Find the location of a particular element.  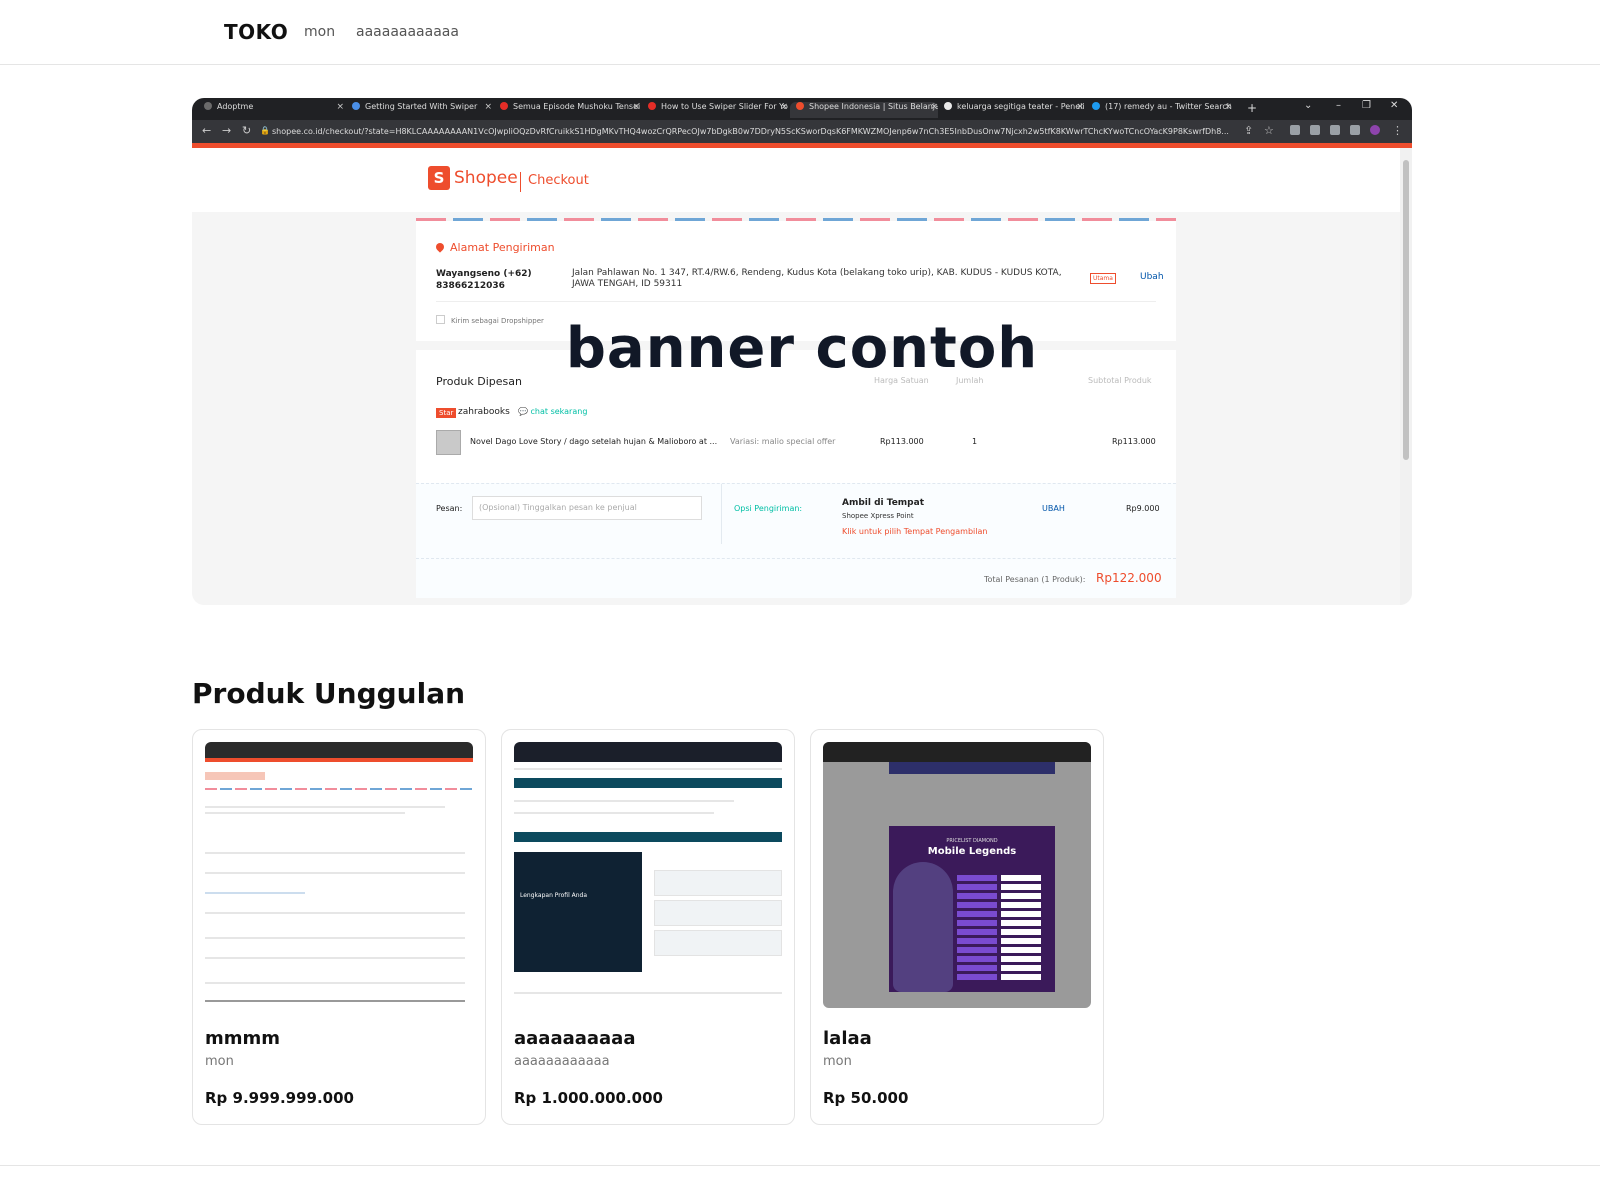

shipping-method: Ambil di Tempat is located at coordinates (883, 503).